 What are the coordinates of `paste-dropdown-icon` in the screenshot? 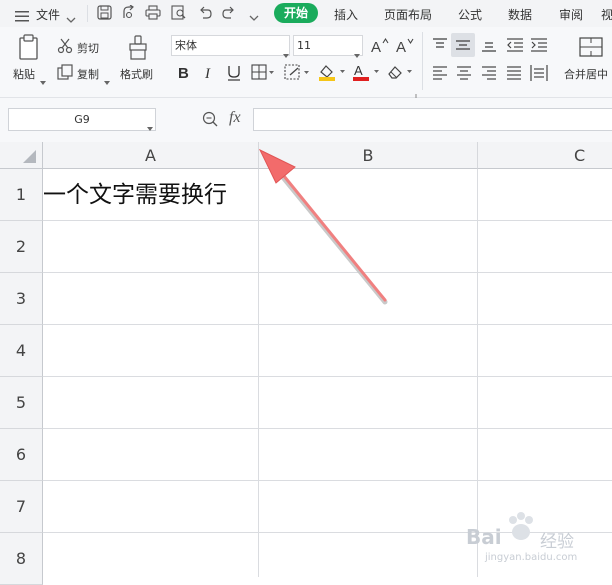 It's located at (43, 80).